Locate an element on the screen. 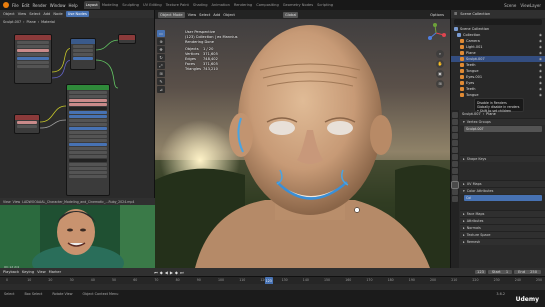  texture-tab-icon is located at coordinates (455, 199).